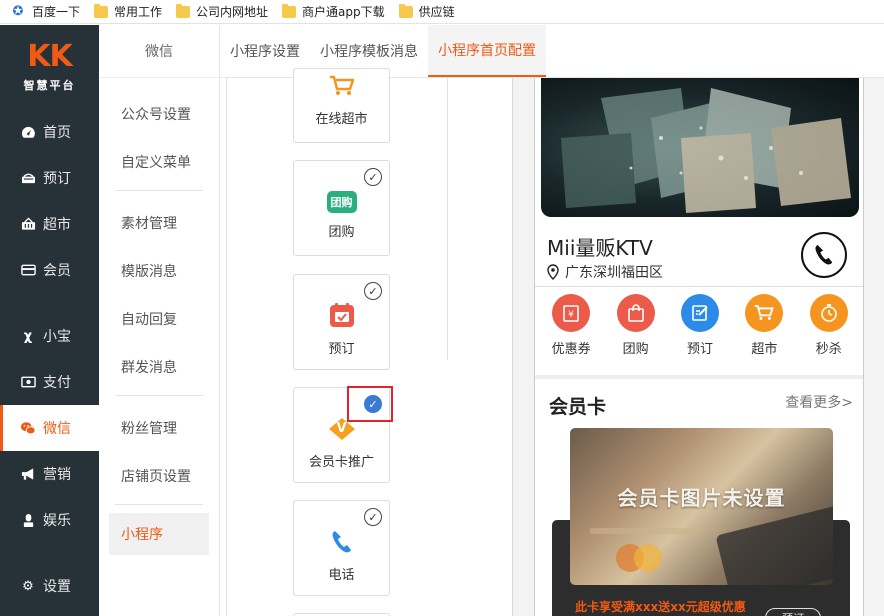 The height and width of the screenshot is (616, 884). Describe the element at coordinates (49, 67) in the screenshot. I see `logo: KK 智慧平台` at that location.